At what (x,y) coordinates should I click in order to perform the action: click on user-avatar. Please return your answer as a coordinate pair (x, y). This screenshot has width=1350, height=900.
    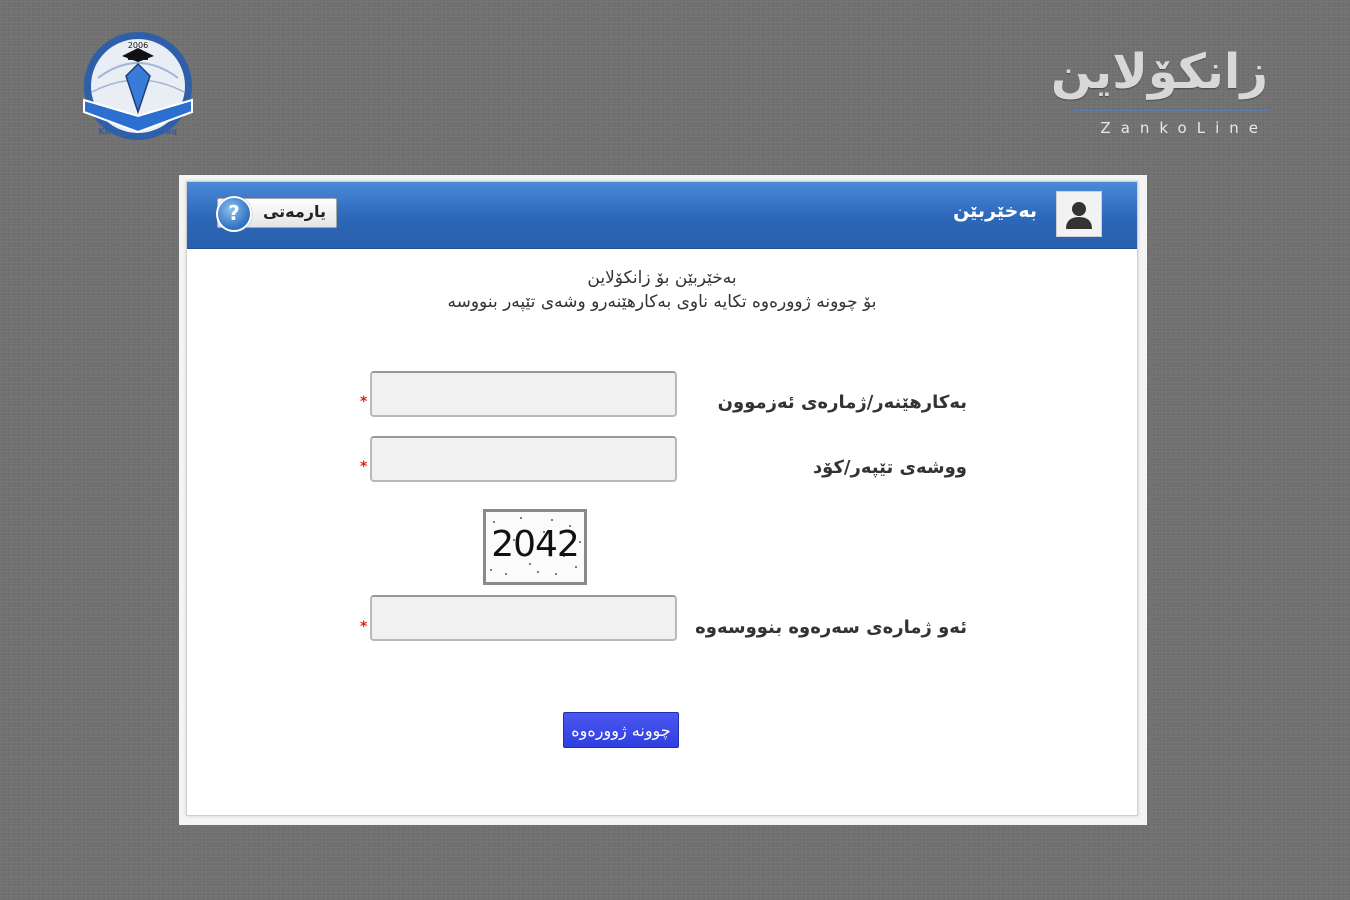
    Looking at the image, I should click on (1079, 214).